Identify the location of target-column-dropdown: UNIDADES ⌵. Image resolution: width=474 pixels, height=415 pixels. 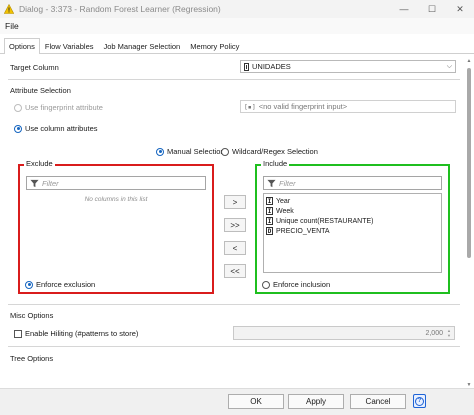
(348, 66).